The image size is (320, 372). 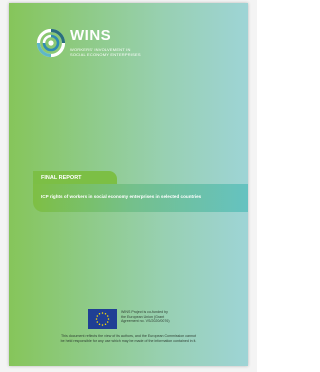 What do you see at coordinates (91, 35) in the screenshot?
I see `brand-name: WINS` at bounding box center [91, 35].